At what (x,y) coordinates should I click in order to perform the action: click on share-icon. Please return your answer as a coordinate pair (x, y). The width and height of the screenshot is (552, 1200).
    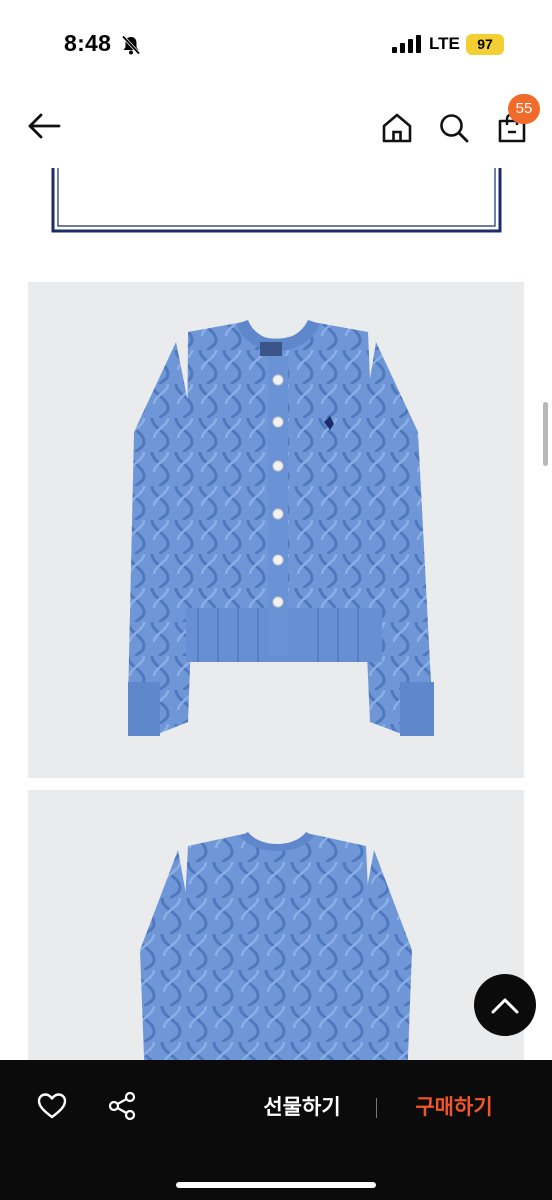
    Looking at the image, I should click on (122, 1106).